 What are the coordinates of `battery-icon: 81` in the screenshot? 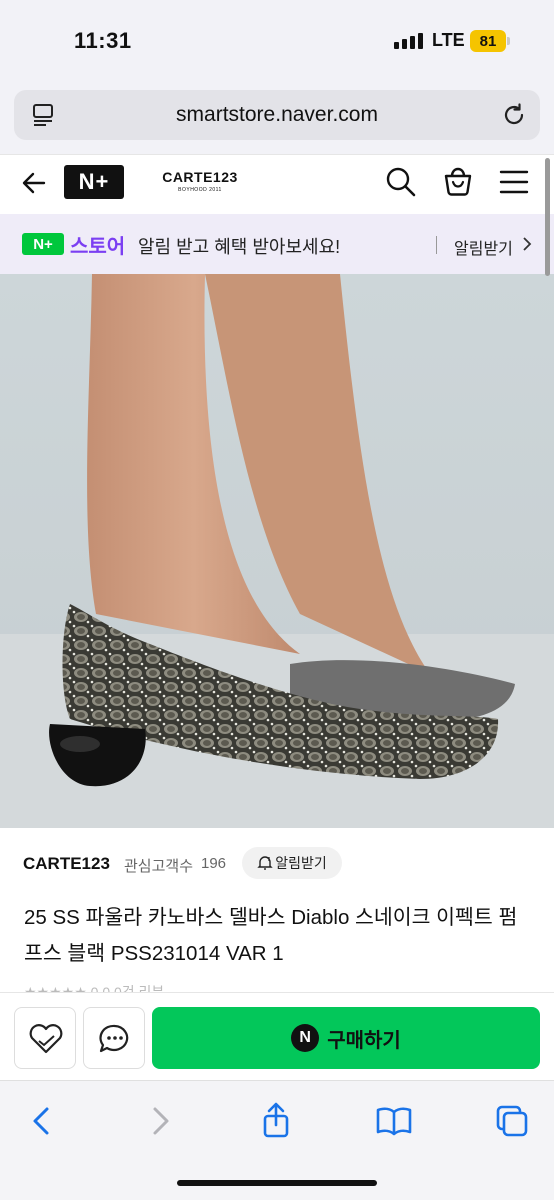 It's located at (490, 41).